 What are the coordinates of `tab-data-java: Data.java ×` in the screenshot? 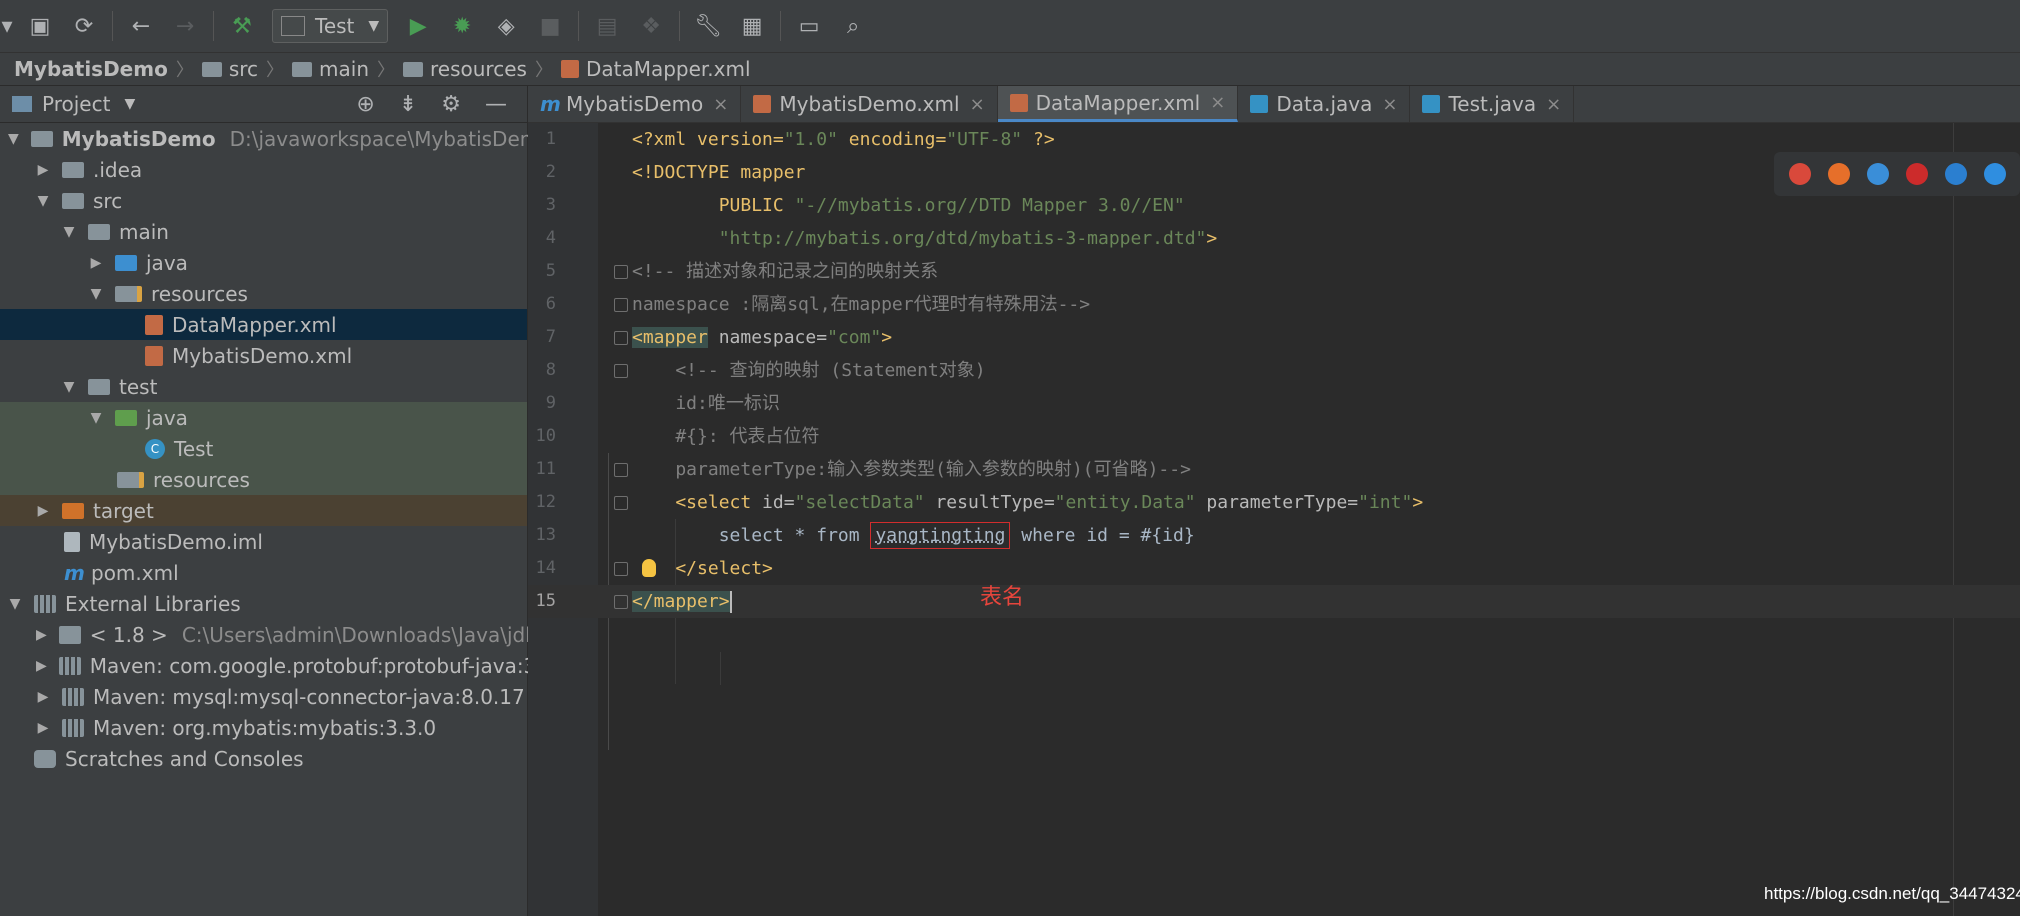 It's located at (1324, 104).